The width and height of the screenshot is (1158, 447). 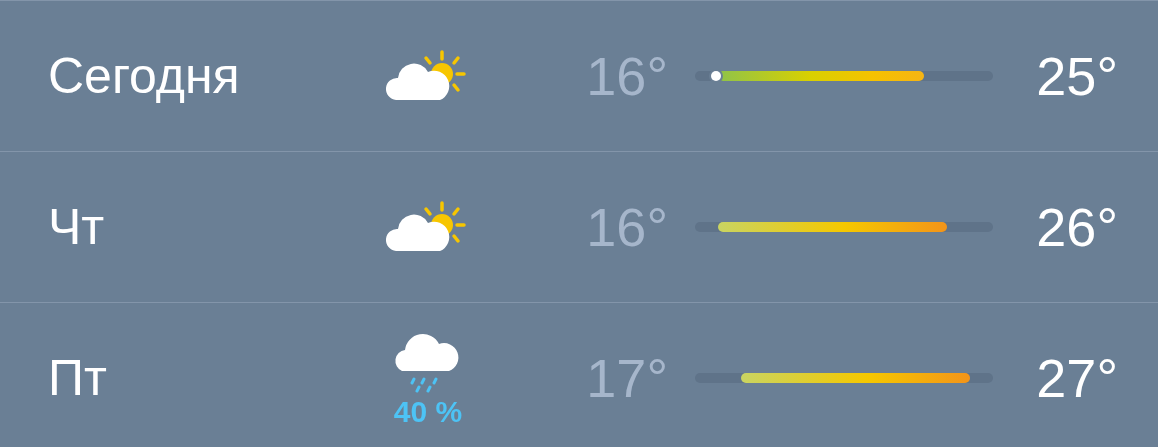 I want to click on high-temperature: 26°, so click(x=1076, y=227).